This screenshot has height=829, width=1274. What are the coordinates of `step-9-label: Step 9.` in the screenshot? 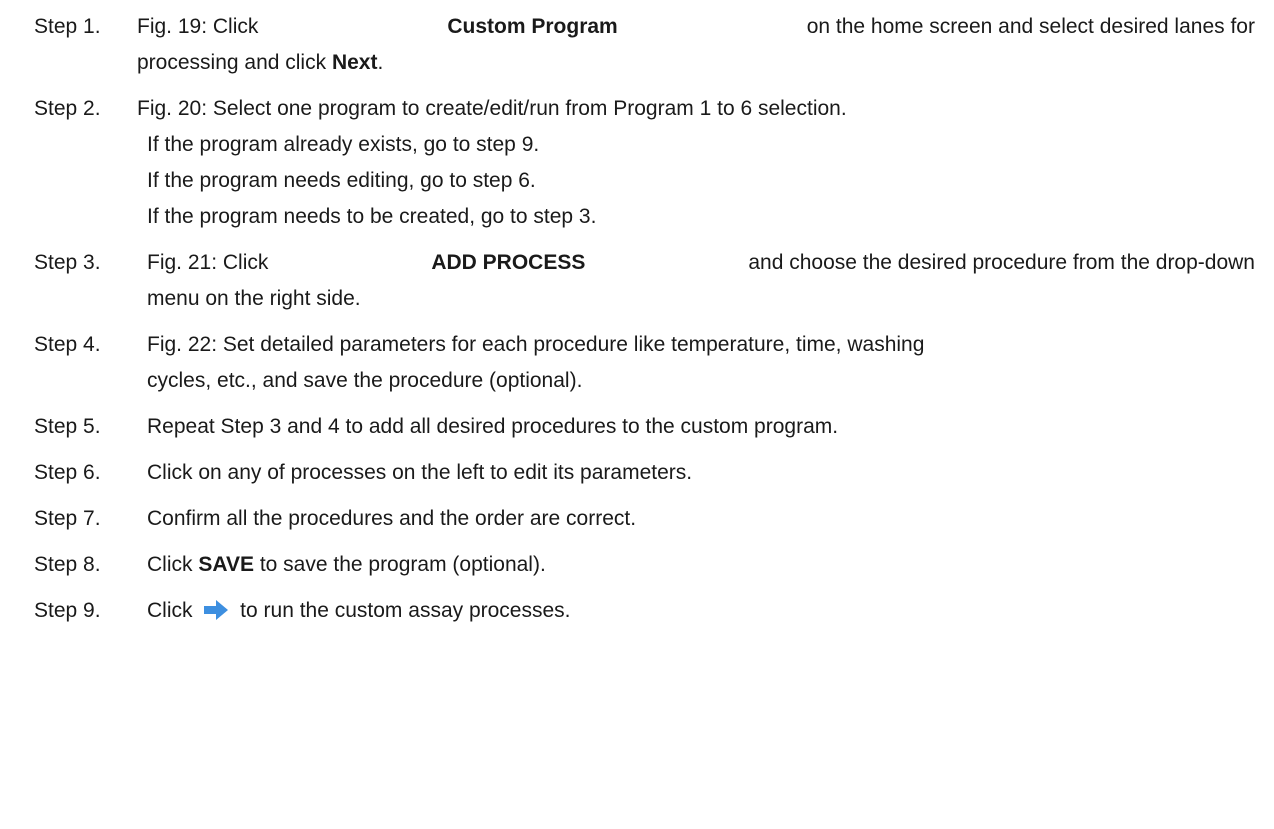 It's located at (67, 610).